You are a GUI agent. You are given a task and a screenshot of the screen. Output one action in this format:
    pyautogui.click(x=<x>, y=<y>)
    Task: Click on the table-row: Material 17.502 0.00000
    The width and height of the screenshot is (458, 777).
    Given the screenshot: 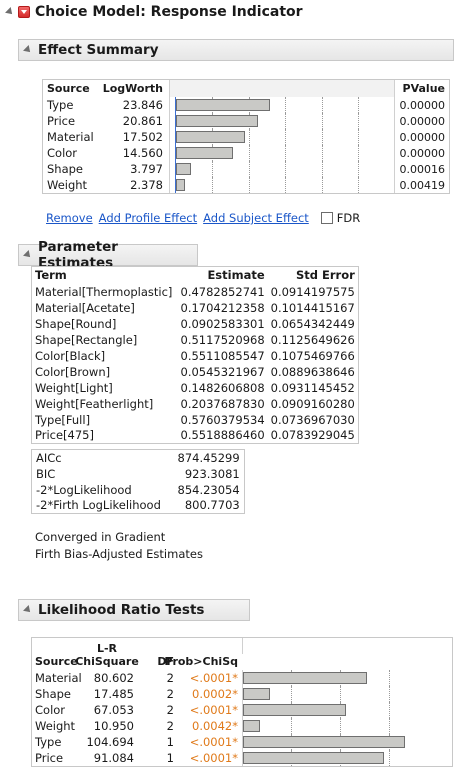 What is the action you would take?
    pyautogui.click(x=246, y=137)
    